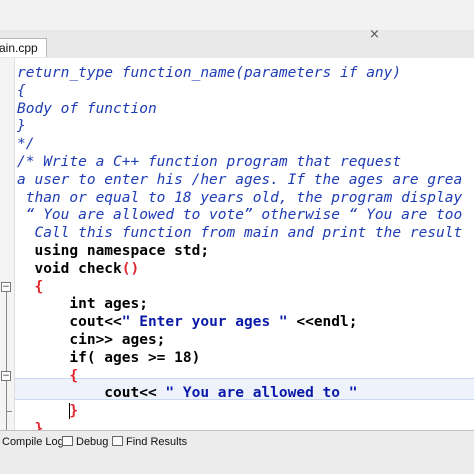 This screenshot has width=474, height=474. Describe the element at coordinates (70, 411) in the screenshot. I see `text-caret` at that location.